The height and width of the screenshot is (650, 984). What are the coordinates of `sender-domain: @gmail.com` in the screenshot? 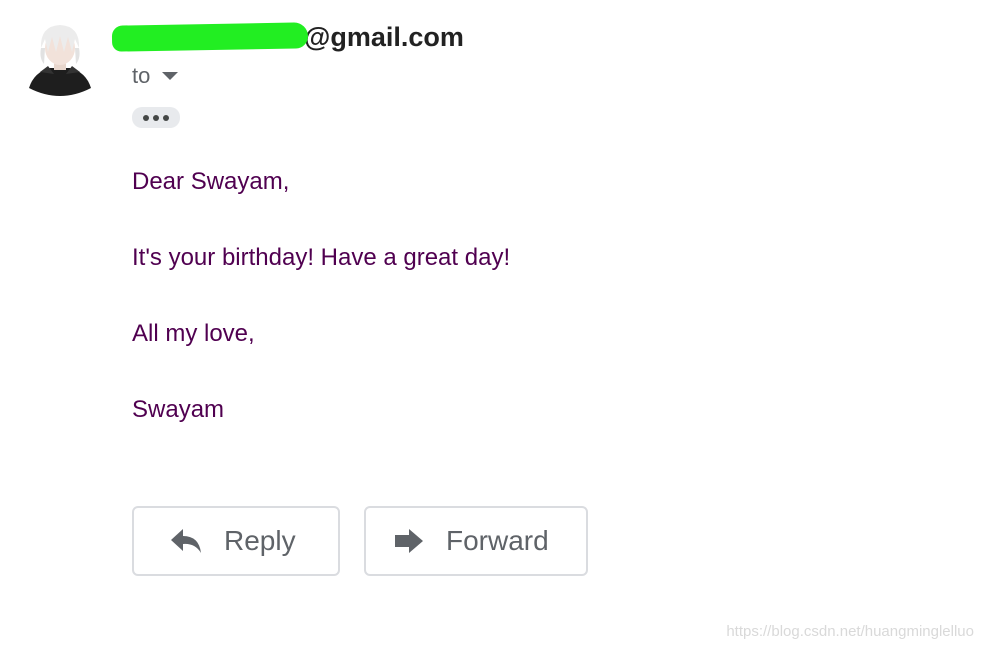 It's located at (384, 36).